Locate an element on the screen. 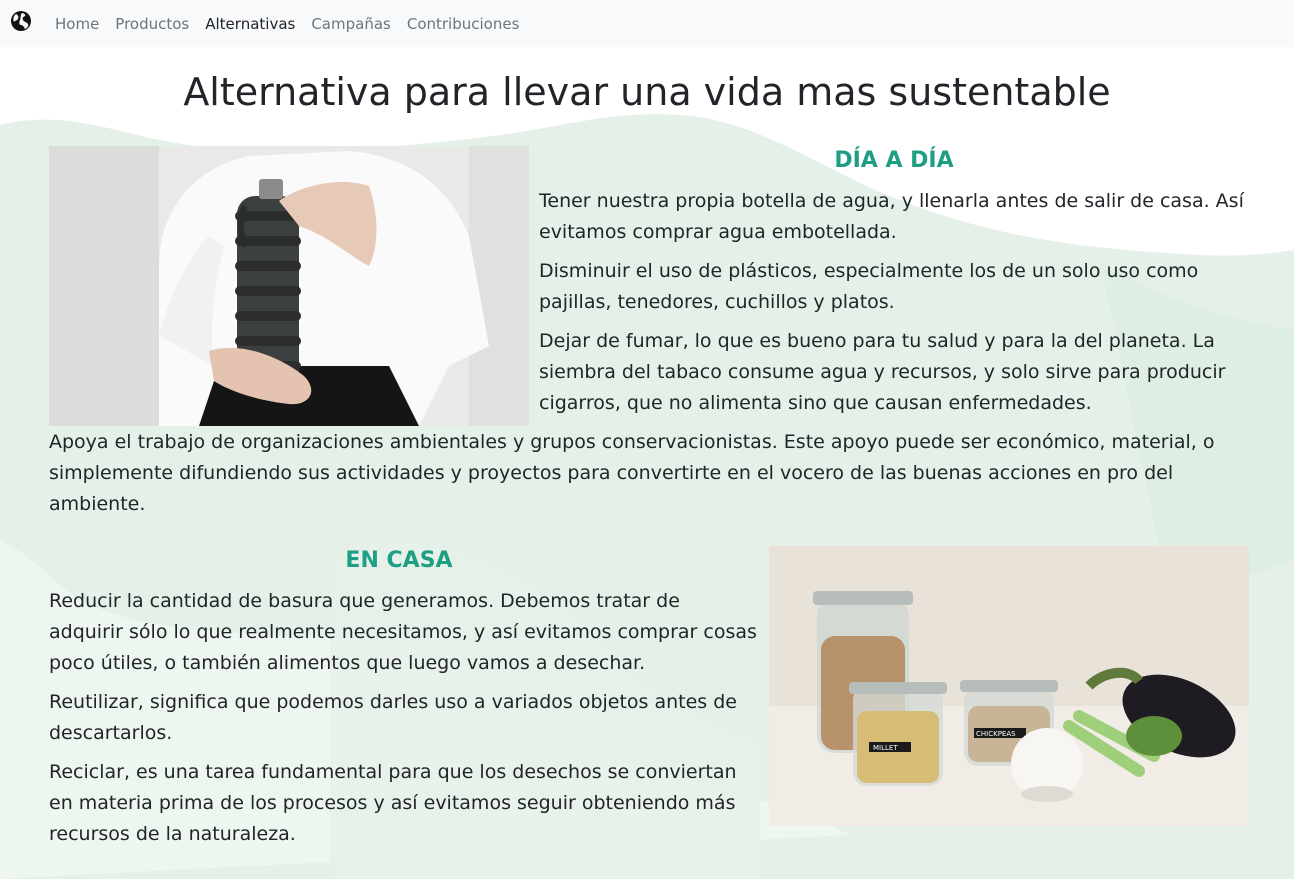 The width and height of the screenshot is (1294, 879). nav-link-contribuciones: Contribuciones is located at coordinates (463, 24).